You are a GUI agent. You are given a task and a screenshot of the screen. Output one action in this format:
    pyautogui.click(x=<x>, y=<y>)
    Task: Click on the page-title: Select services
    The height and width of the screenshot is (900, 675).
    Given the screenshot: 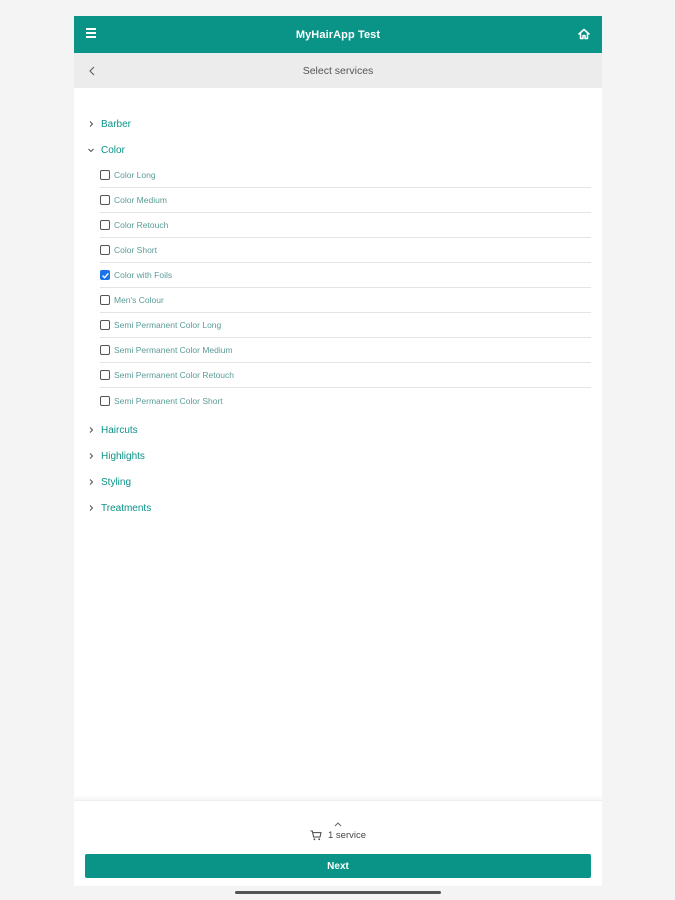 What is the action you would take?
    pyautogui.click(x=338, y=70)
    